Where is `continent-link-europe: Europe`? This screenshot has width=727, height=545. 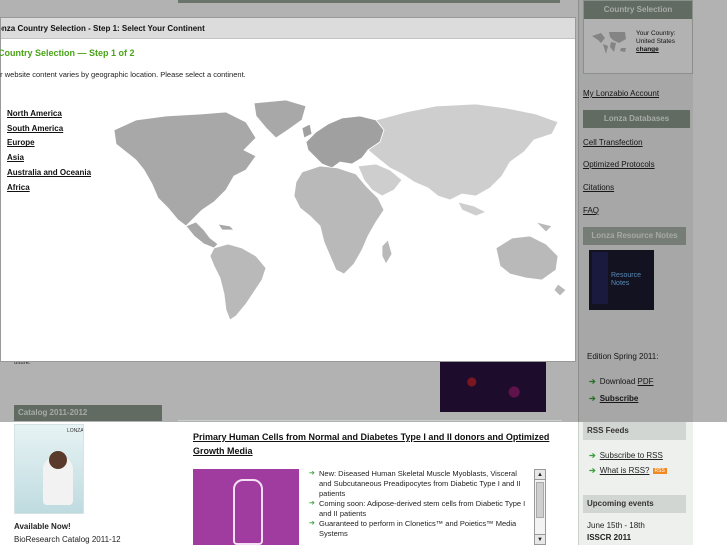 continent-link-europe: Europe is located at coordinates (49, 143).